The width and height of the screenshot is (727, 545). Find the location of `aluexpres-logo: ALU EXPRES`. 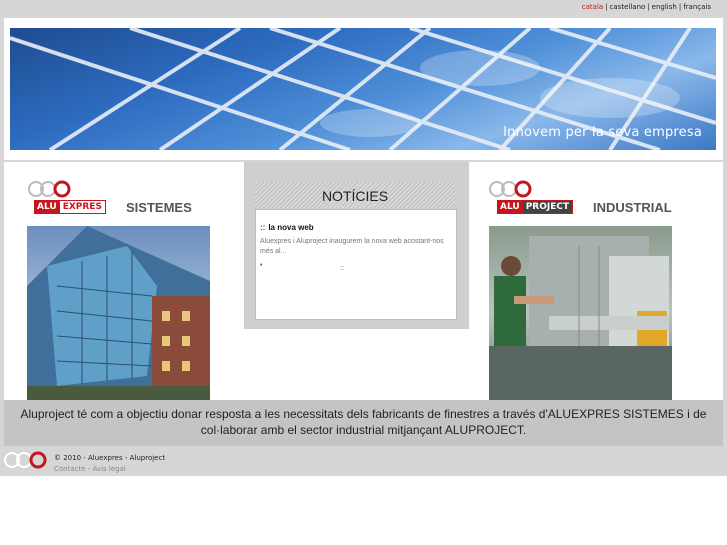

aluexpres-logo: ALU EXPRES is located at coordinates (70, 207).